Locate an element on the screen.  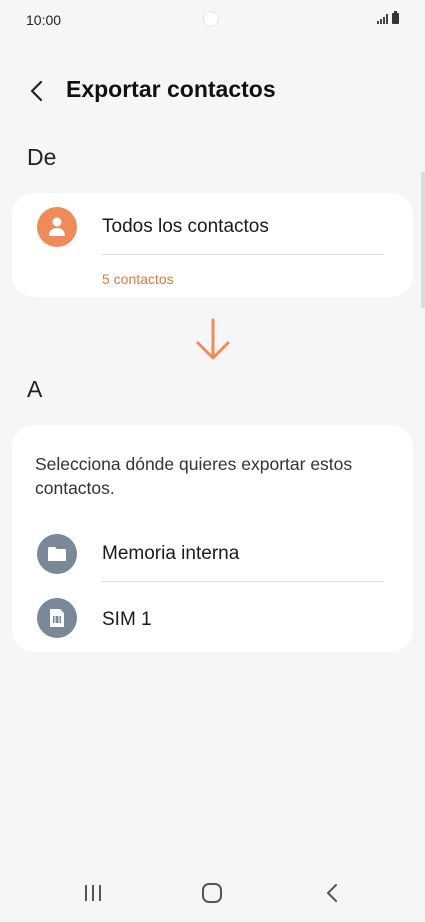
front-camera is located at coordinates (211, 19).